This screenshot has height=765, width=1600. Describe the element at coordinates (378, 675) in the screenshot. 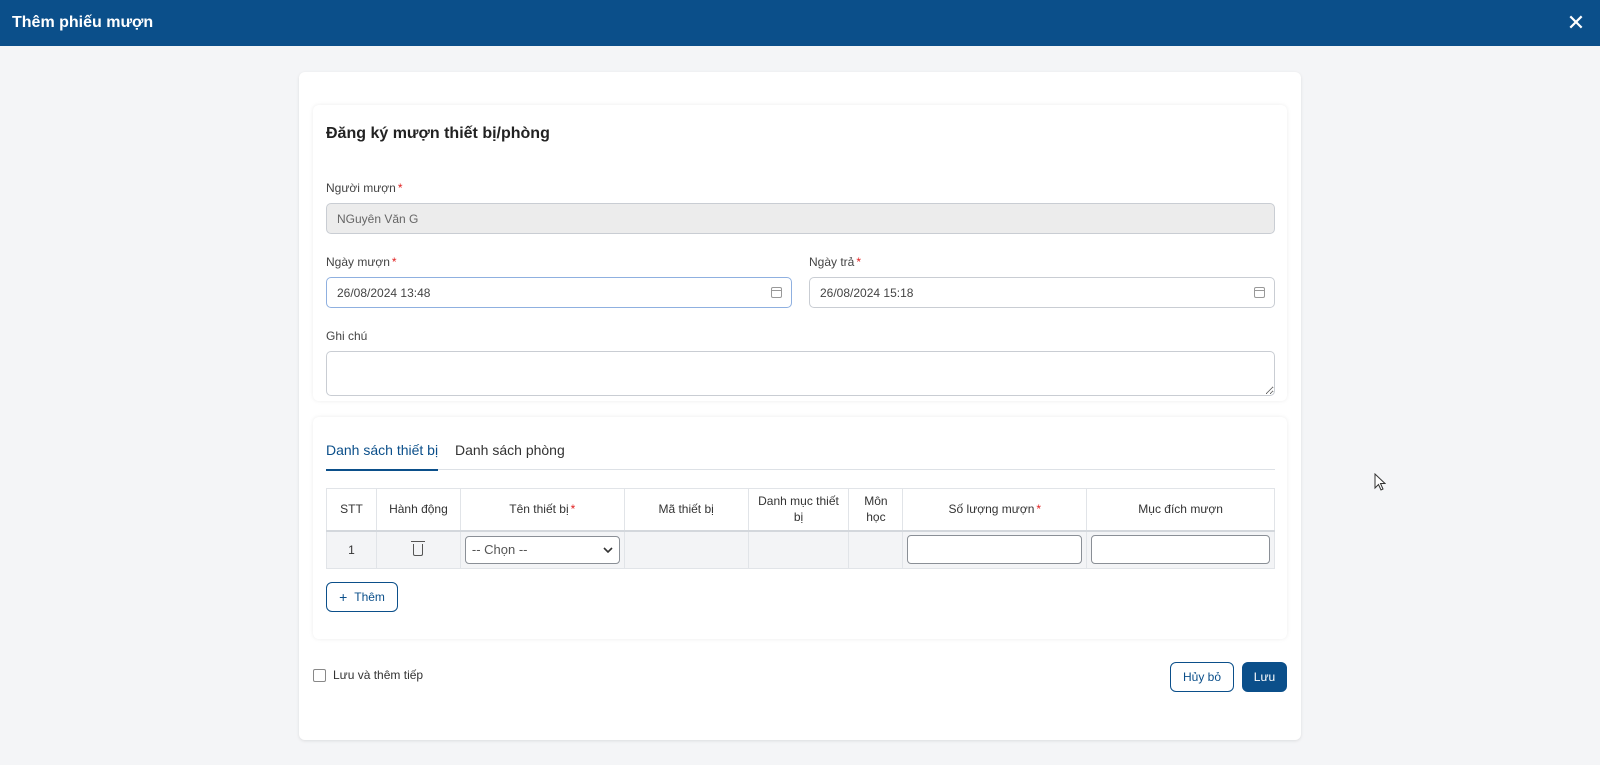

I see `save-and-continue-label: Lưu và thêm tiếp` at that location.